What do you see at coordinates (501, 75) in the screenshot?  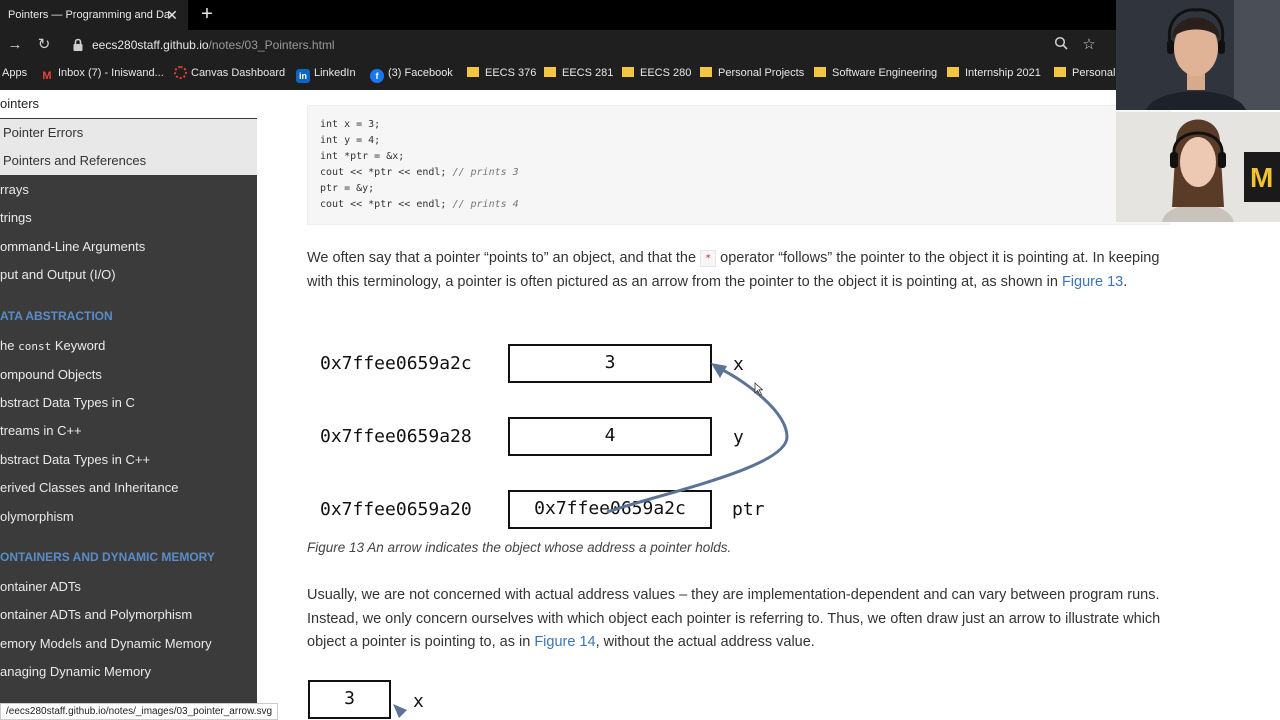 I see `bookmark-eecs376: EECS 376` at bounding box center [501, 75].